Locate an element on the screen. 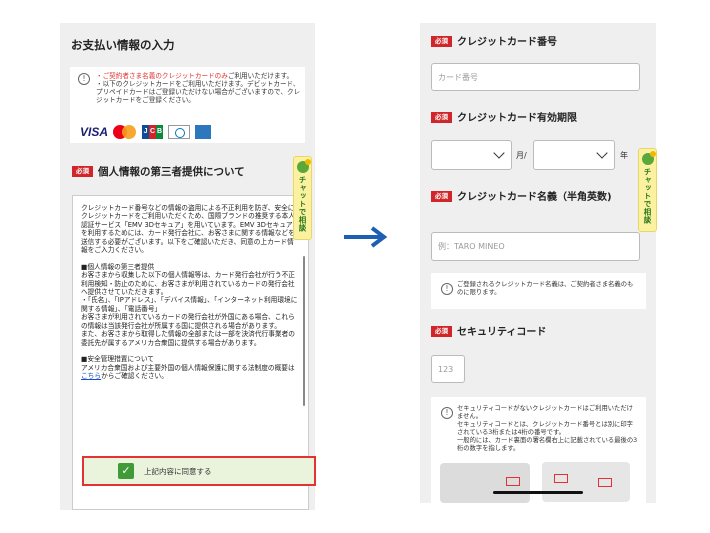  page-title: お支払い情報の入力 is located at coordinates (123, 45).